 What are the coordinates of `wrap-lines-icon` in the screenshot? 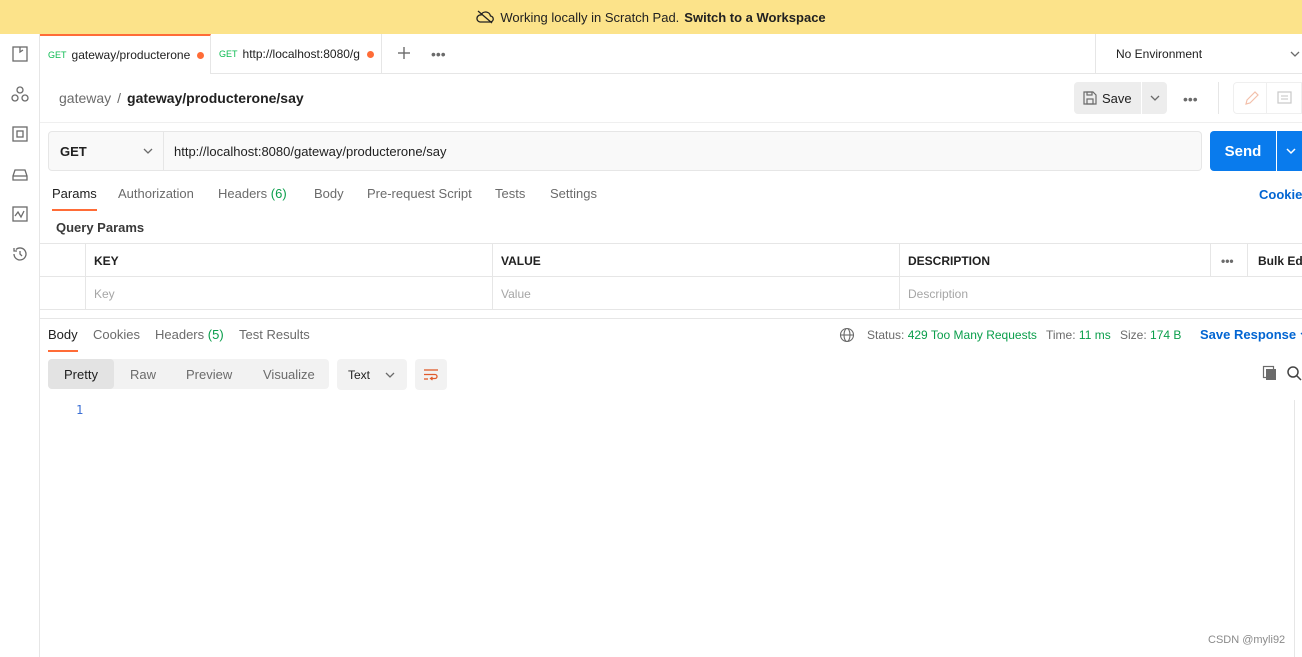 It's located at (431, 375).